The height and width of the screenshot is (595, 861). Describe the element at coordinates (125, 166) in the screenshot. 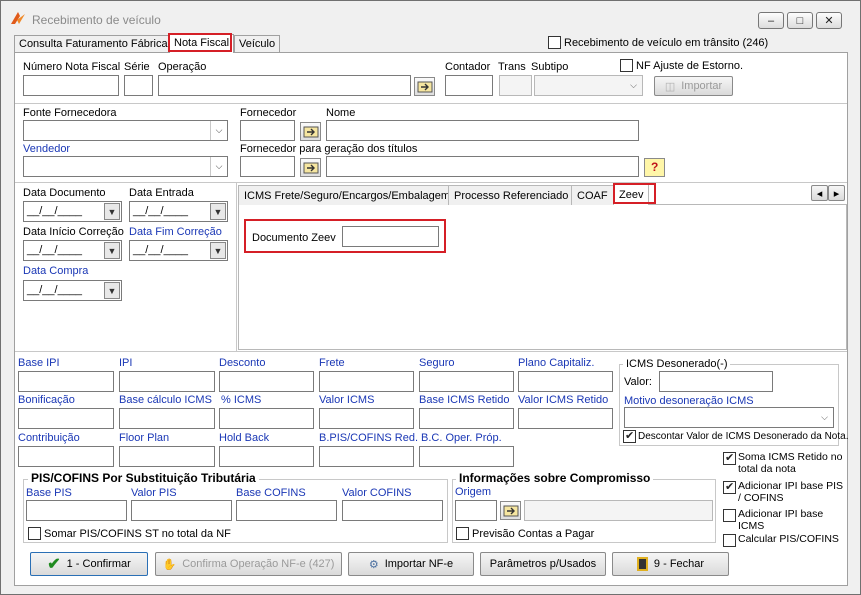

I see `vendedor-select: ⌵` at that location.